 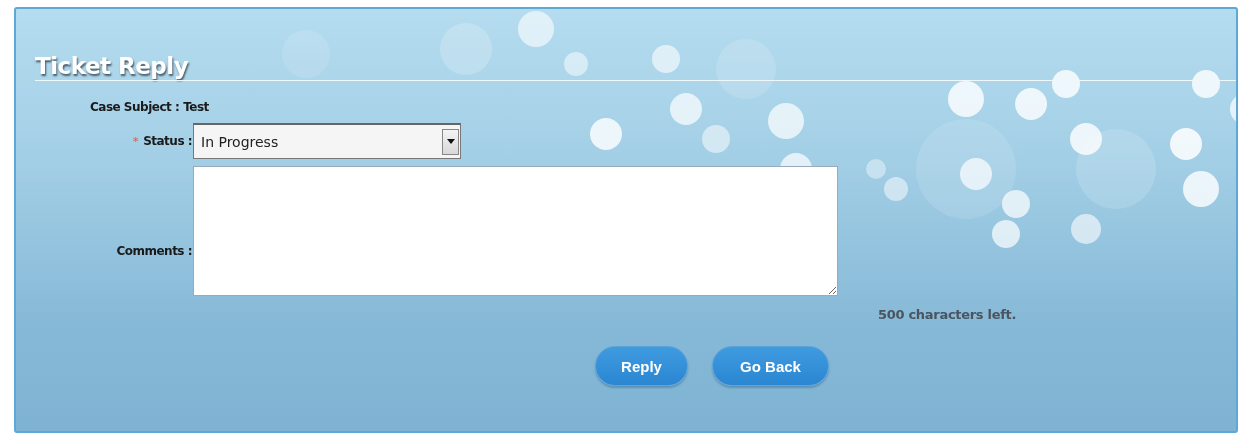 I want to click on page-title: Ticket Reply, so click(x=112, y=66).